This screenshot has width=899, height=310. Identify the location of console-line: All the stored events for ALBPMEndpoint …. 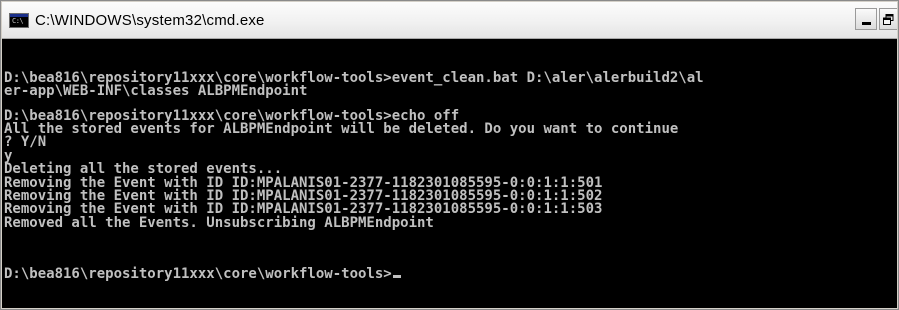
(341, 128).